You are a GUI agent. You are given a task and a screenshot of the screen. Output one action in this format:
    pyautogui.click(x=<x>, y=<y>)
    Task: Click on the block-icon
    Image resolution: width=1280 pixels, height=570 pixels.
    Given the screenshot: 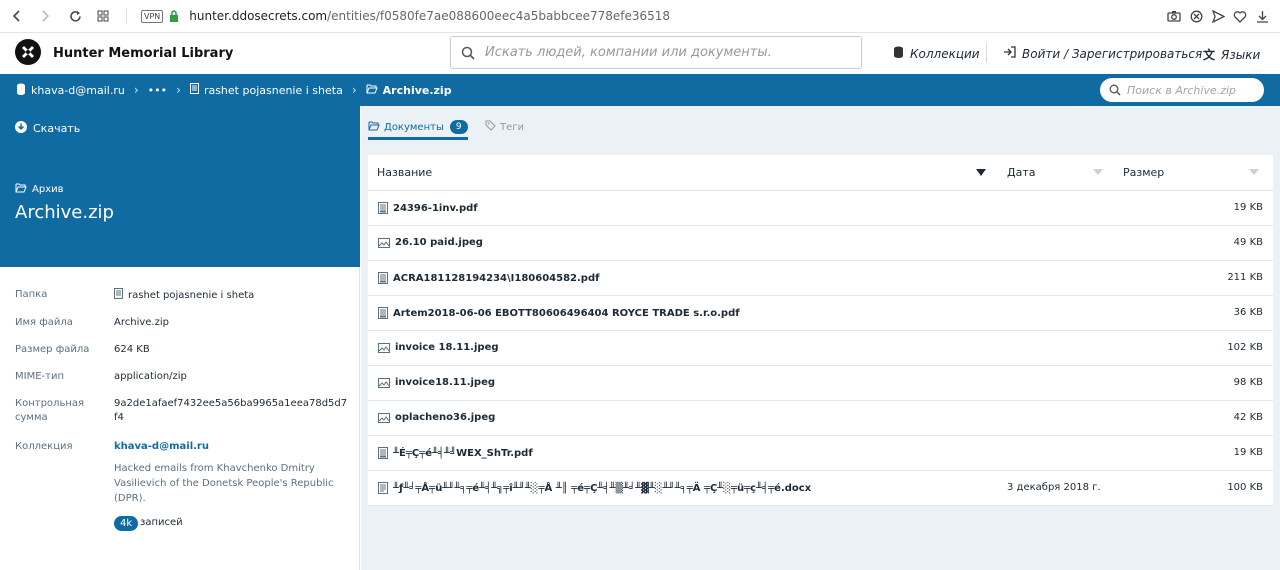 What is the action you would take?
    pyautogui.click(x=1196, y=16)
    